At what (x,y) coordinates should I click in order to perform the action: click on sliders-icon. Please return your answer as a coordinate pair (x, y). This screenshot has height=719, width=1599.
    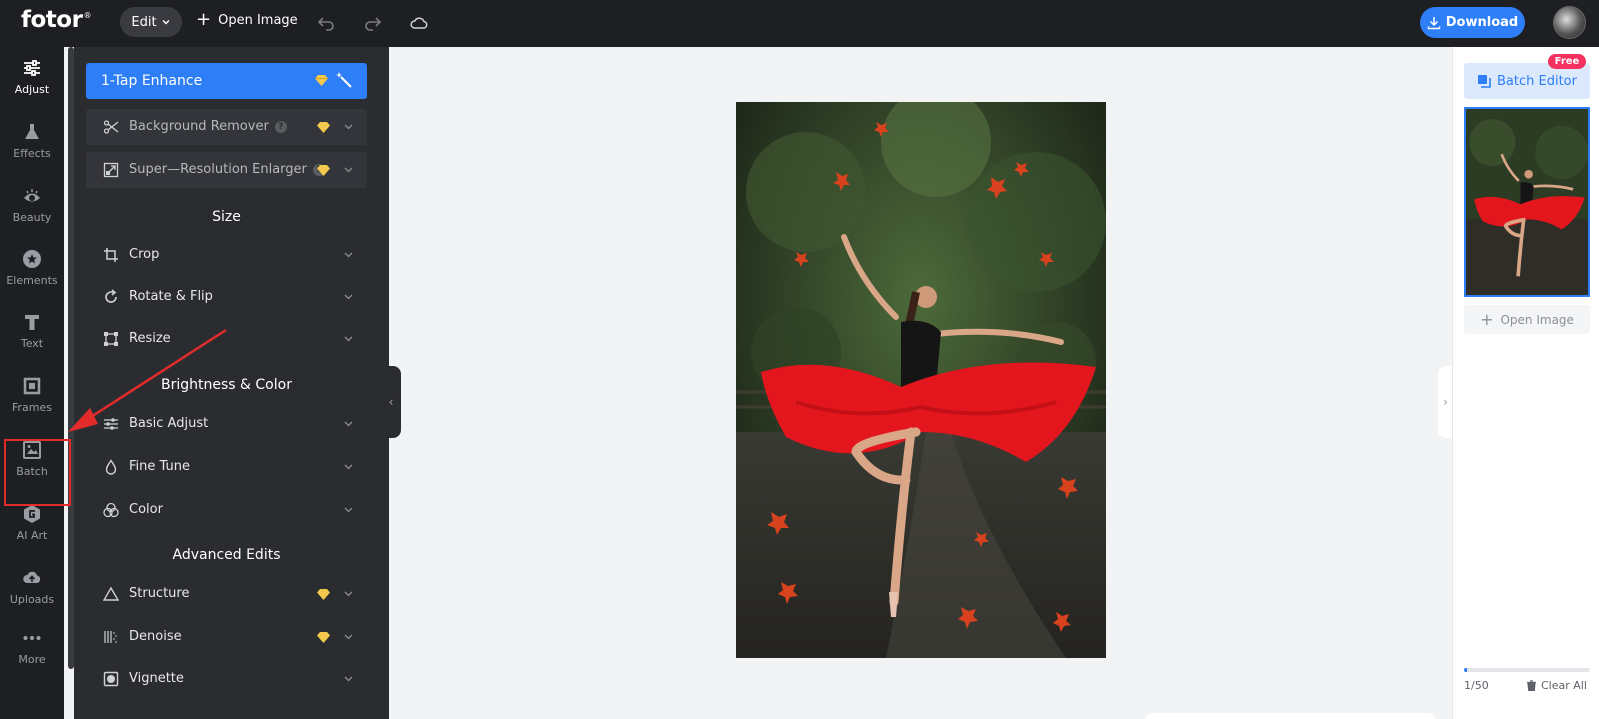
    Looking at the image, I should click on (32, 68).